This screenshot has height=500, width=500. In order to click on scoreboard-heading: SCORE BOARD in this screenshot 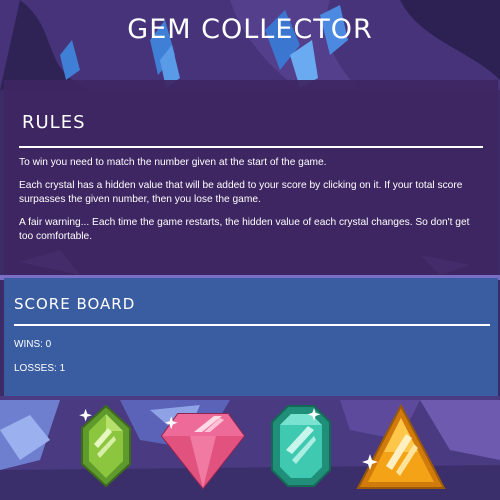, I will do `click(75, 304)`.